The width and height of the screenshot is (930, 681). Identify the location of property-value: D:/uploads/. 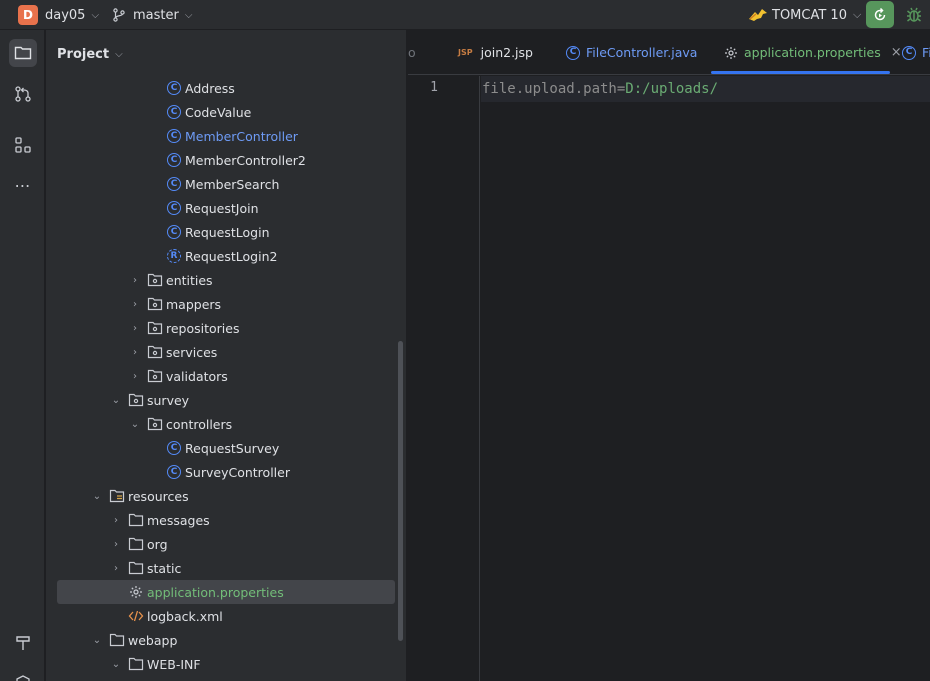
(672, 89).